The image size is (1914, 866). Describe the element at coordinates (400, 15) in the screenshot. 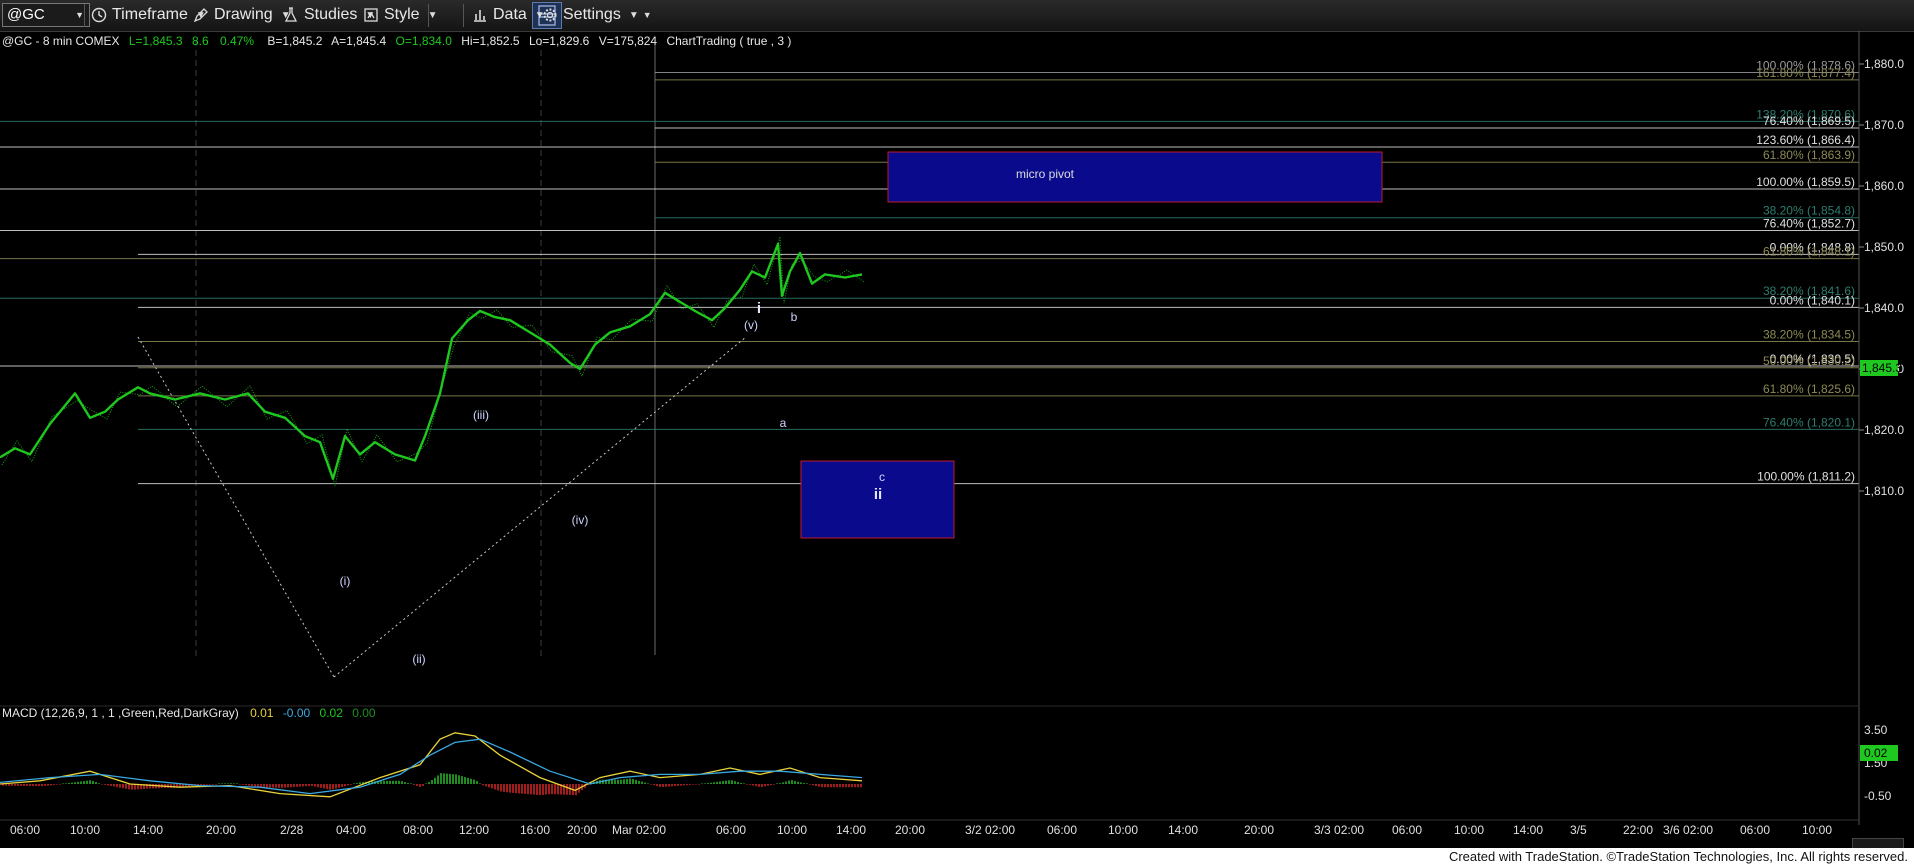

I see `style-menu: Style ▼` at that location.